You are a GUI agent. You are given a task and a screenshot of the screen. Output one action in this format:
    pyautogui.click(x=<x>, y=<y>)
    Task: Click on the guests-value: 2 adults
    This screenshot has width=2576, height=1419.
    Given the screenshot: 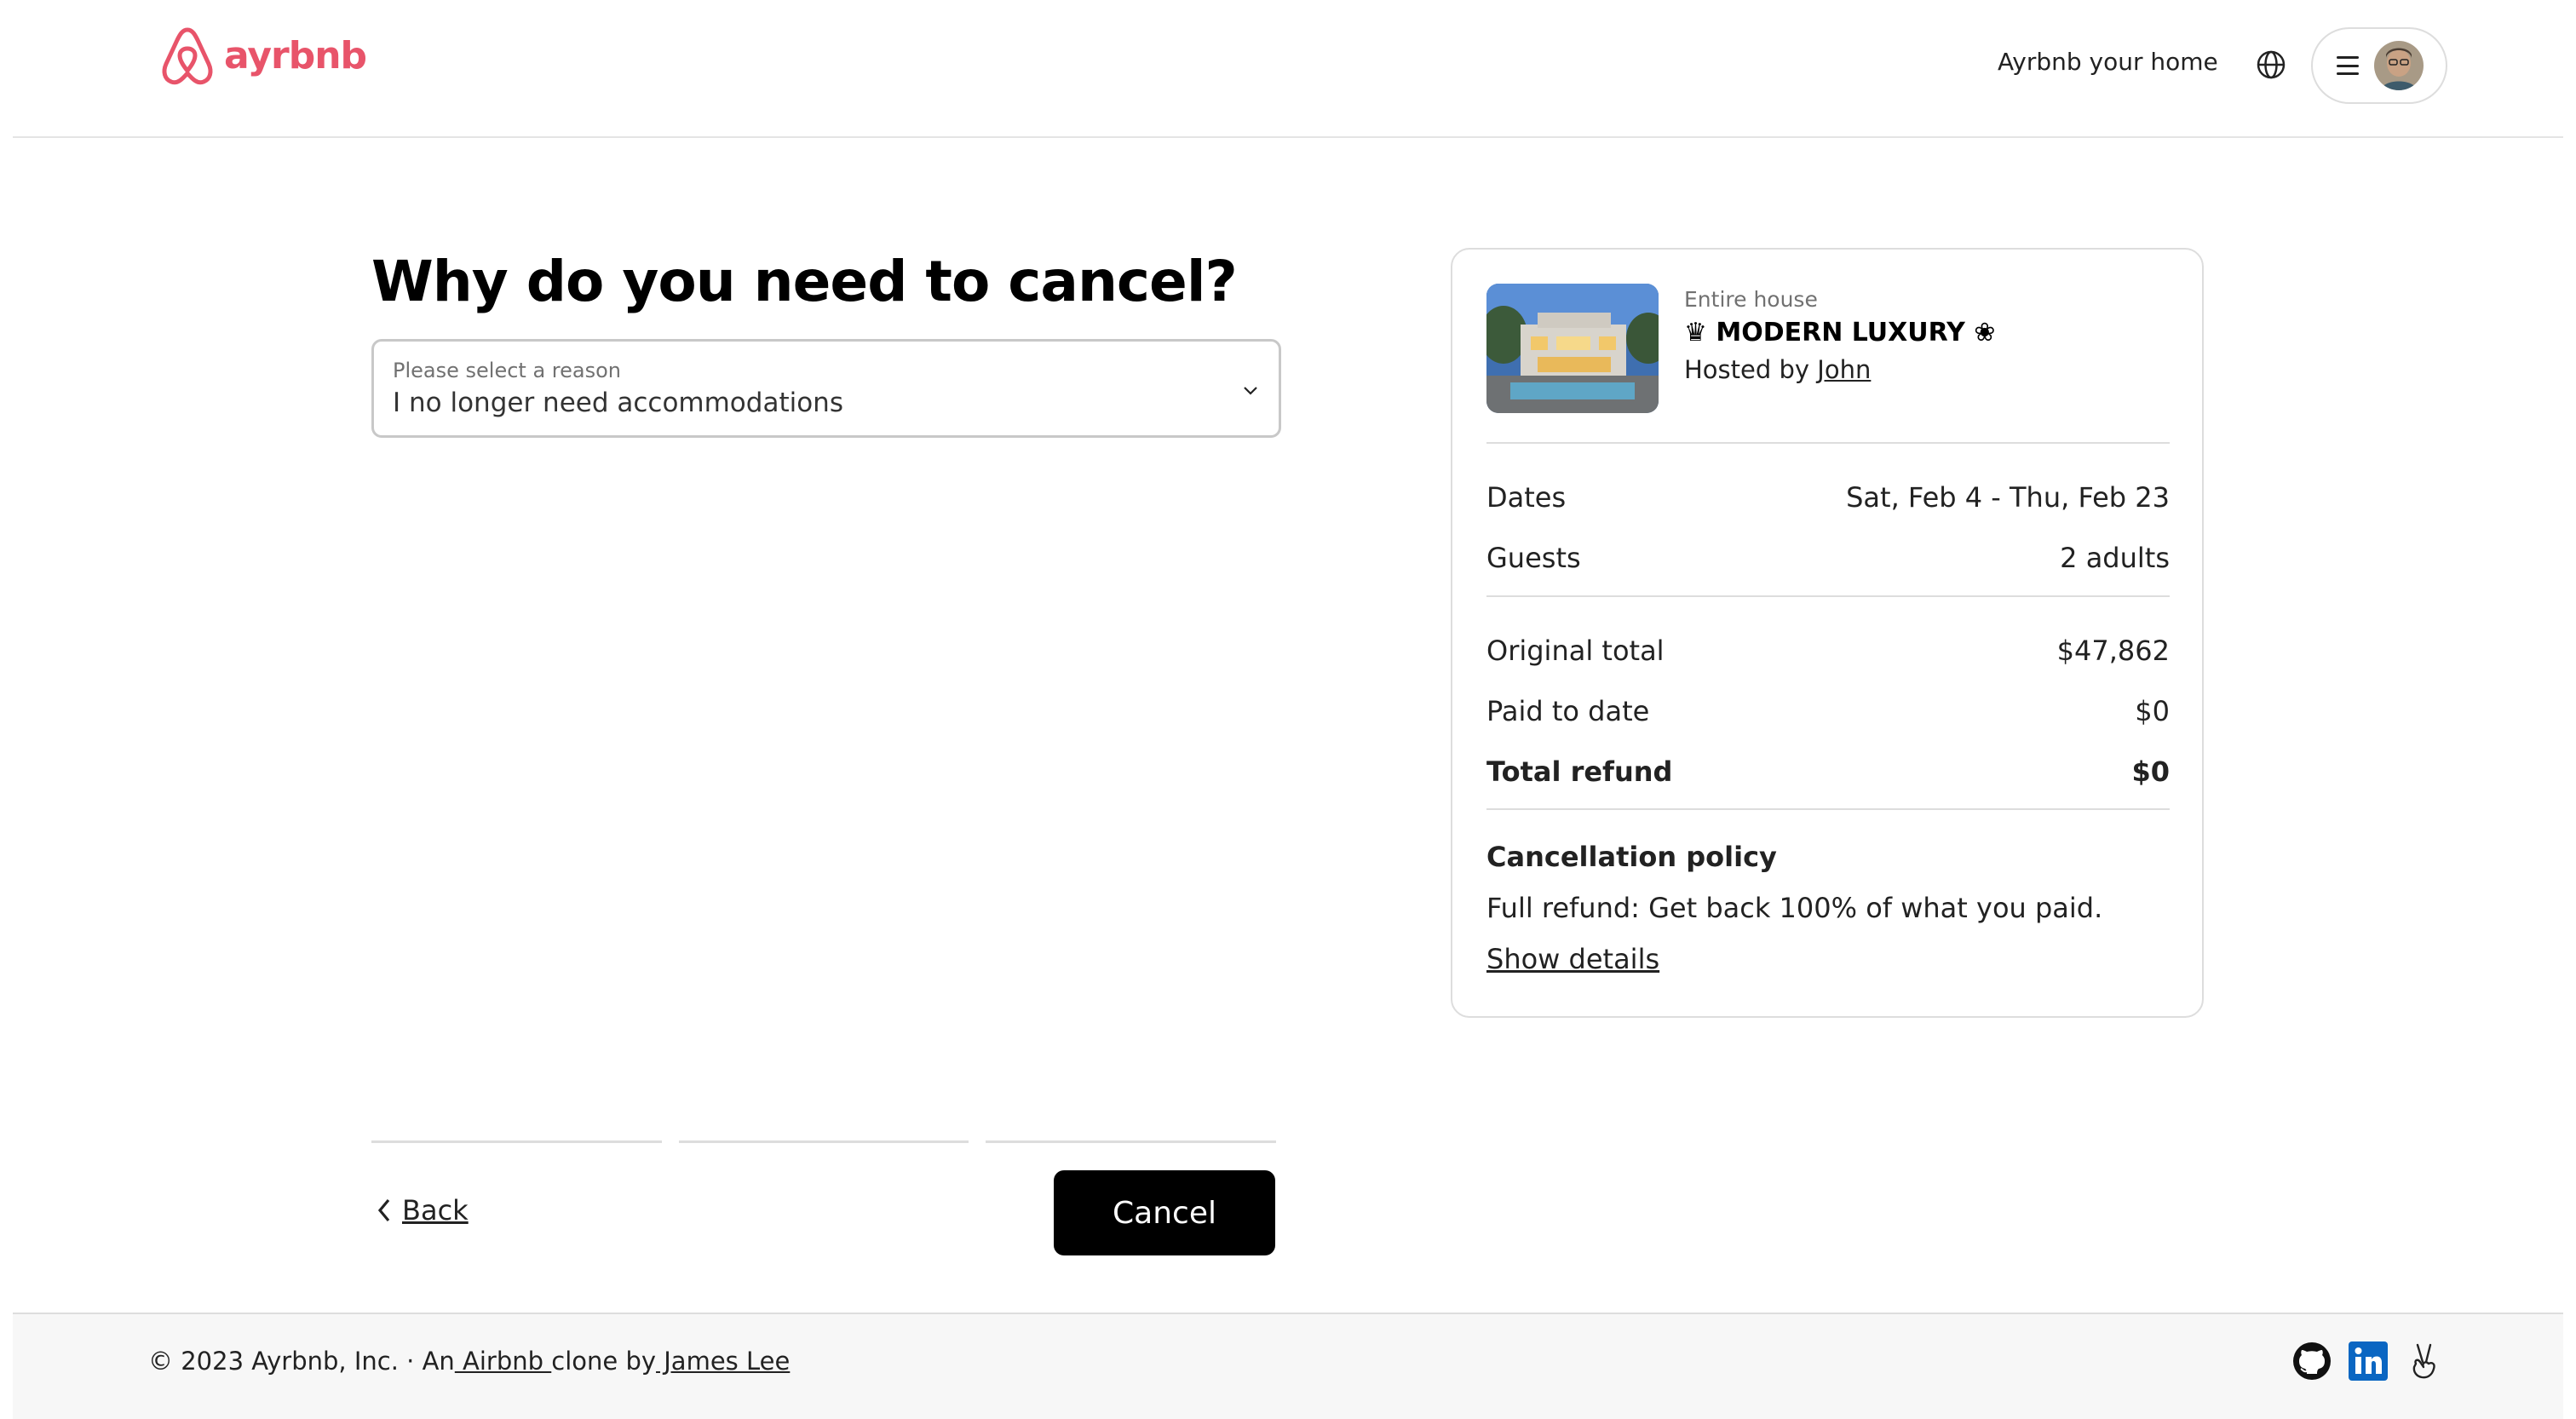 What is the action you would take?
    pyautogui.click(x=2115, y=558)
    